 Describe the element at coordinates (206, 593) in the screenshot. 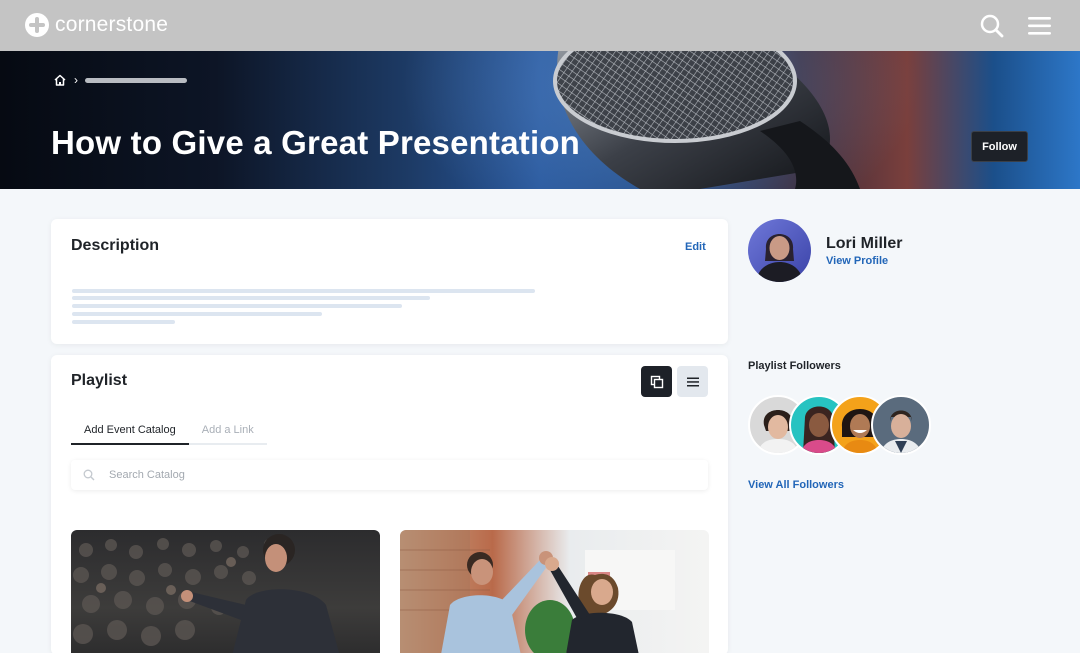

I see `speaker-audience-photo` at that location.